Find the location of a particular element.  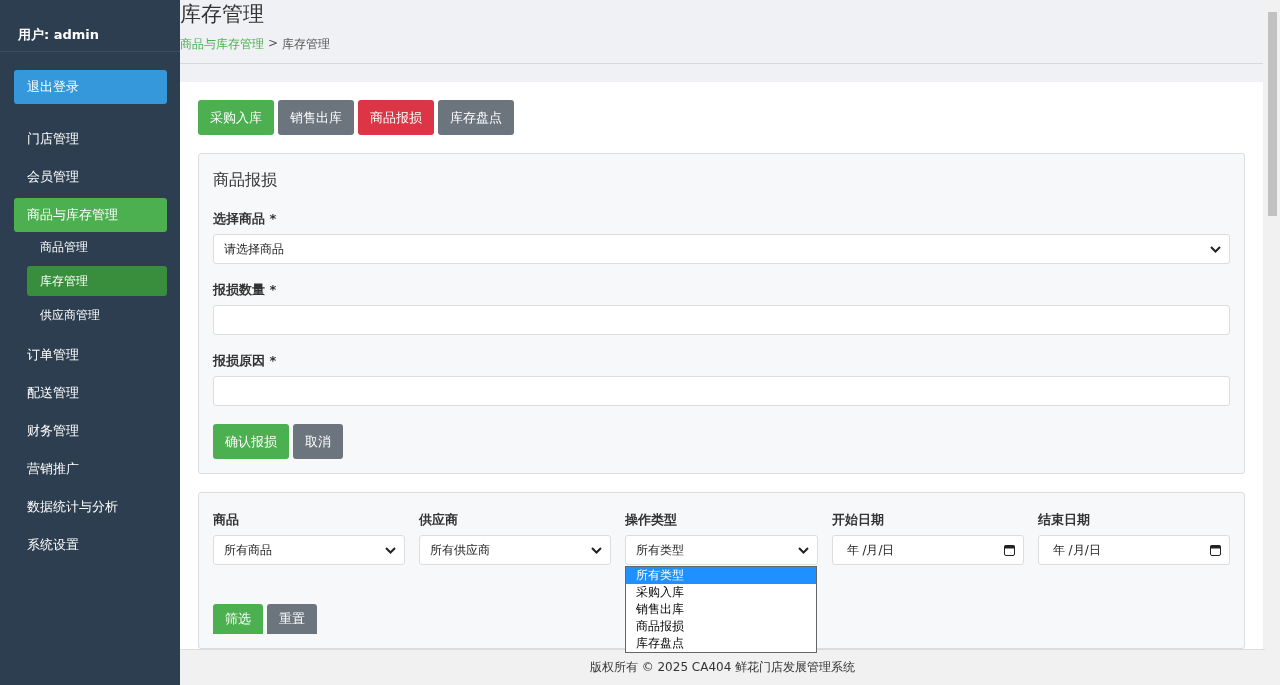

scrollbar-thumb is located at coordinates (1272, 114).